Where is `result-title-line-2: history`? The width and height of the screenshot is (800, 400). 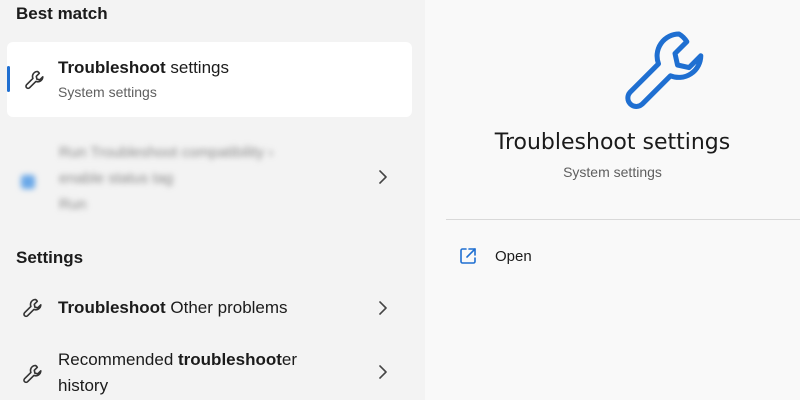
result-title-line-2: history is located at coordinates (83, 385).